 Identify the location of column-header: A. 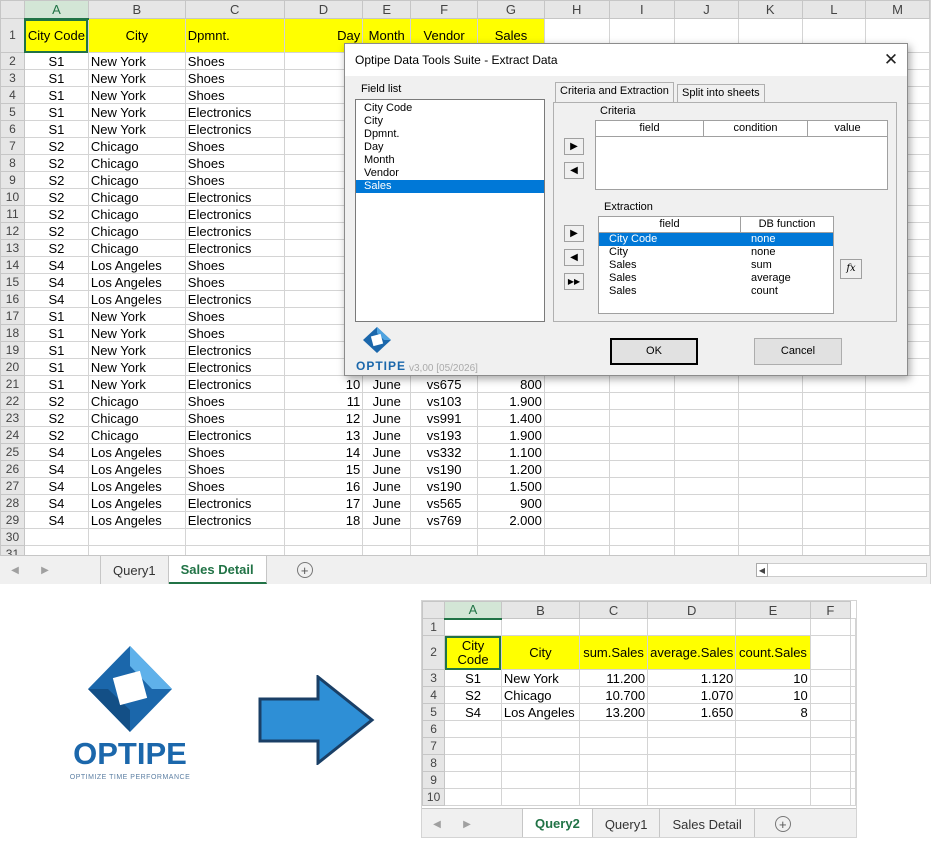
(473, 610).